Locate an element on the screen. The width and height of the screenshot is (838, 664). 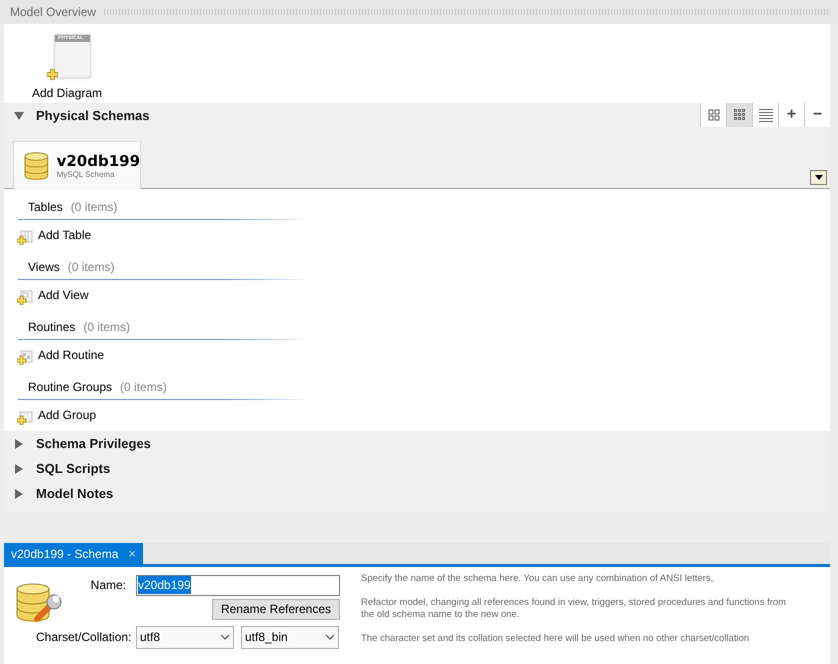
add-button: + is located at coordinates (791, 115).